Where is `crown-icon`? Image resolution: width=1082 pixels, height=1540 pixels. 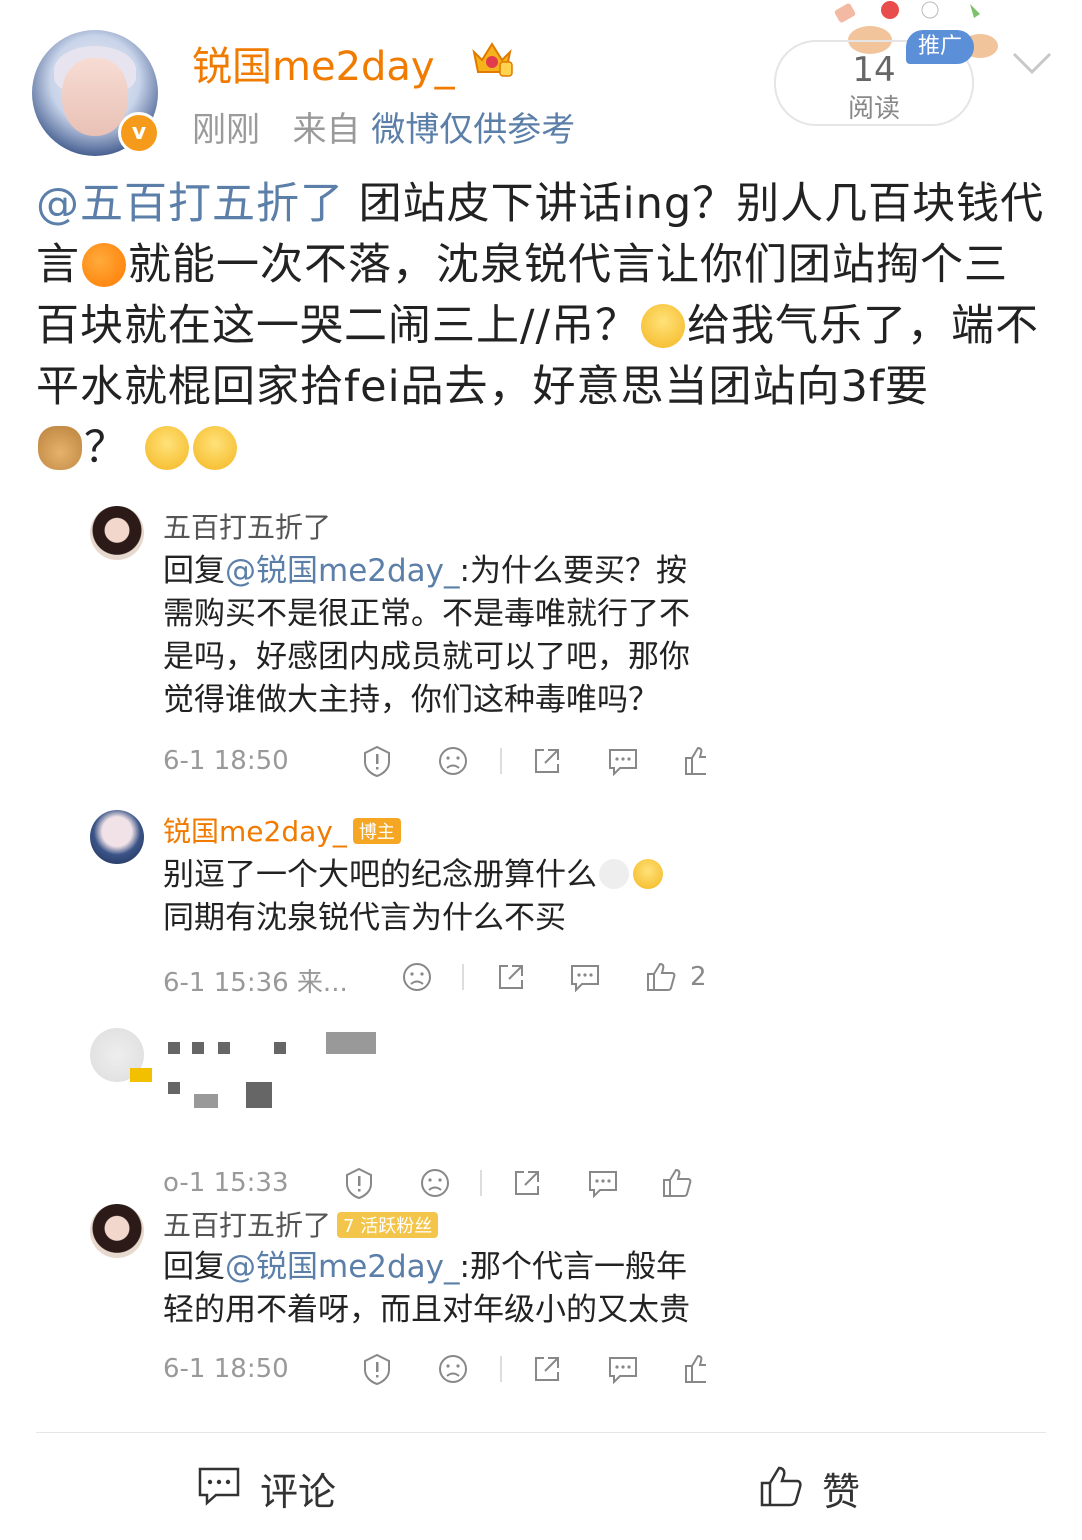 crown-icon is located at coordinates (492, 59).